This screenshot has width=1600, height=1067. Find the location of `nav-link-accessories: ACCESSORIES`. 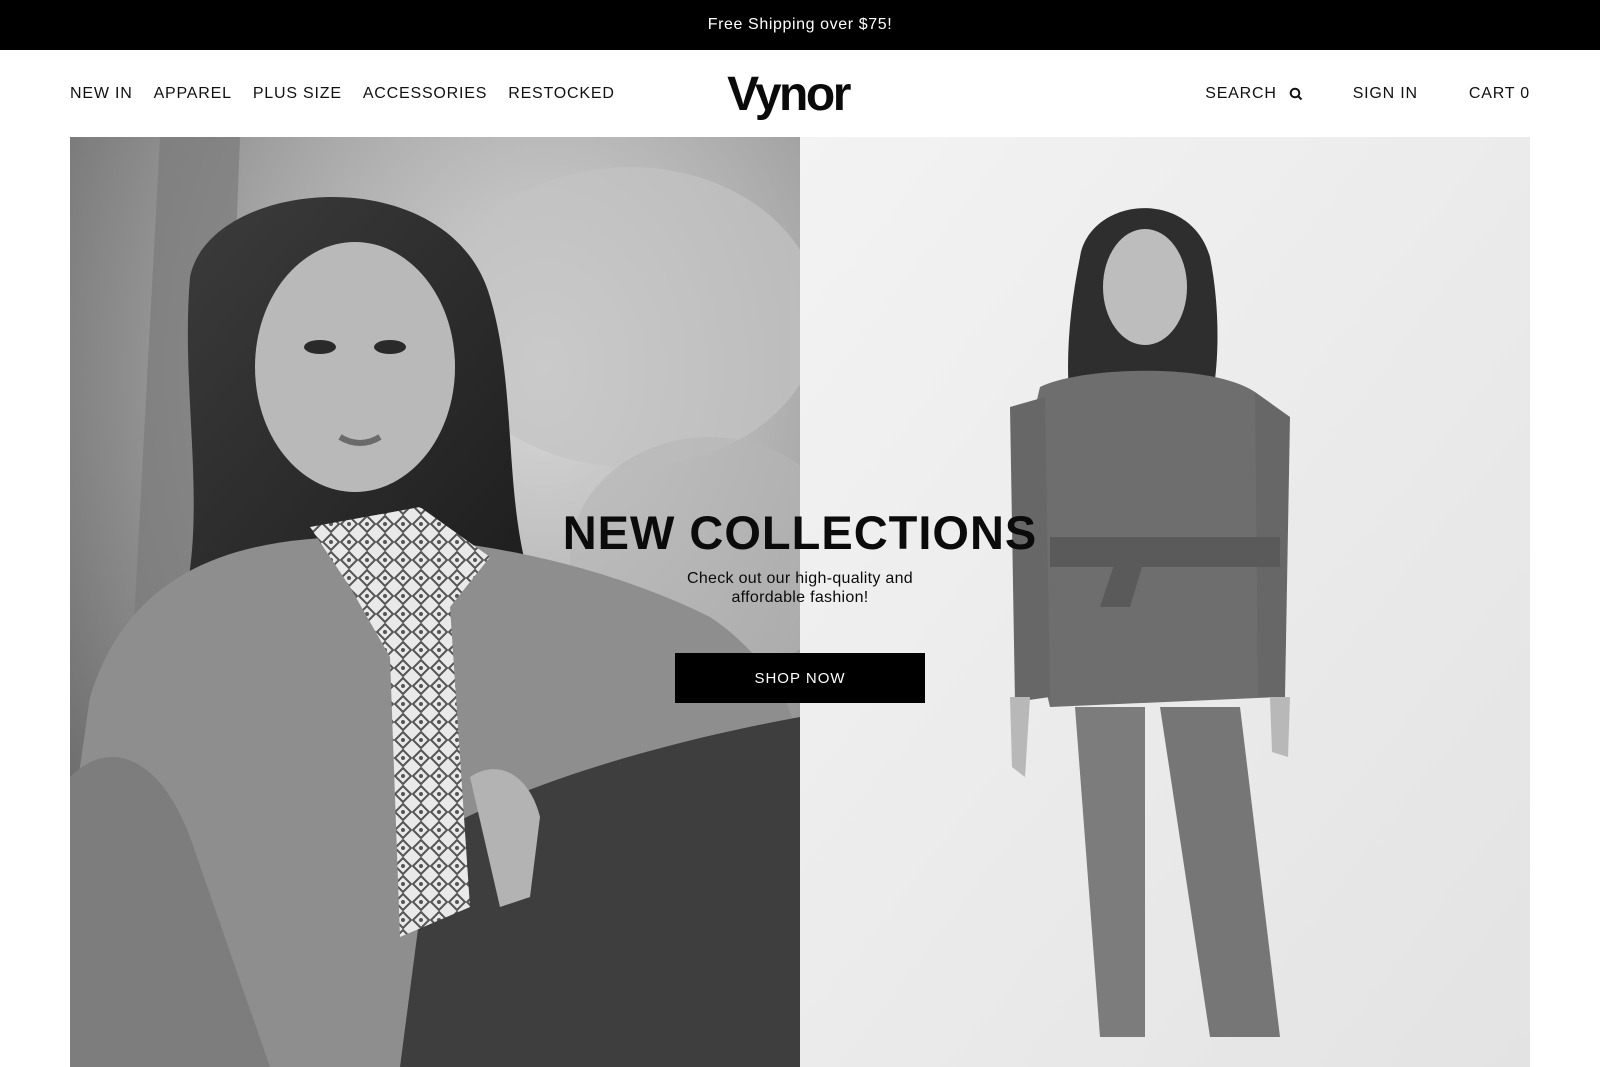

nav-link-accessories: ACCESSORIES is located at coordinates (425, 94).